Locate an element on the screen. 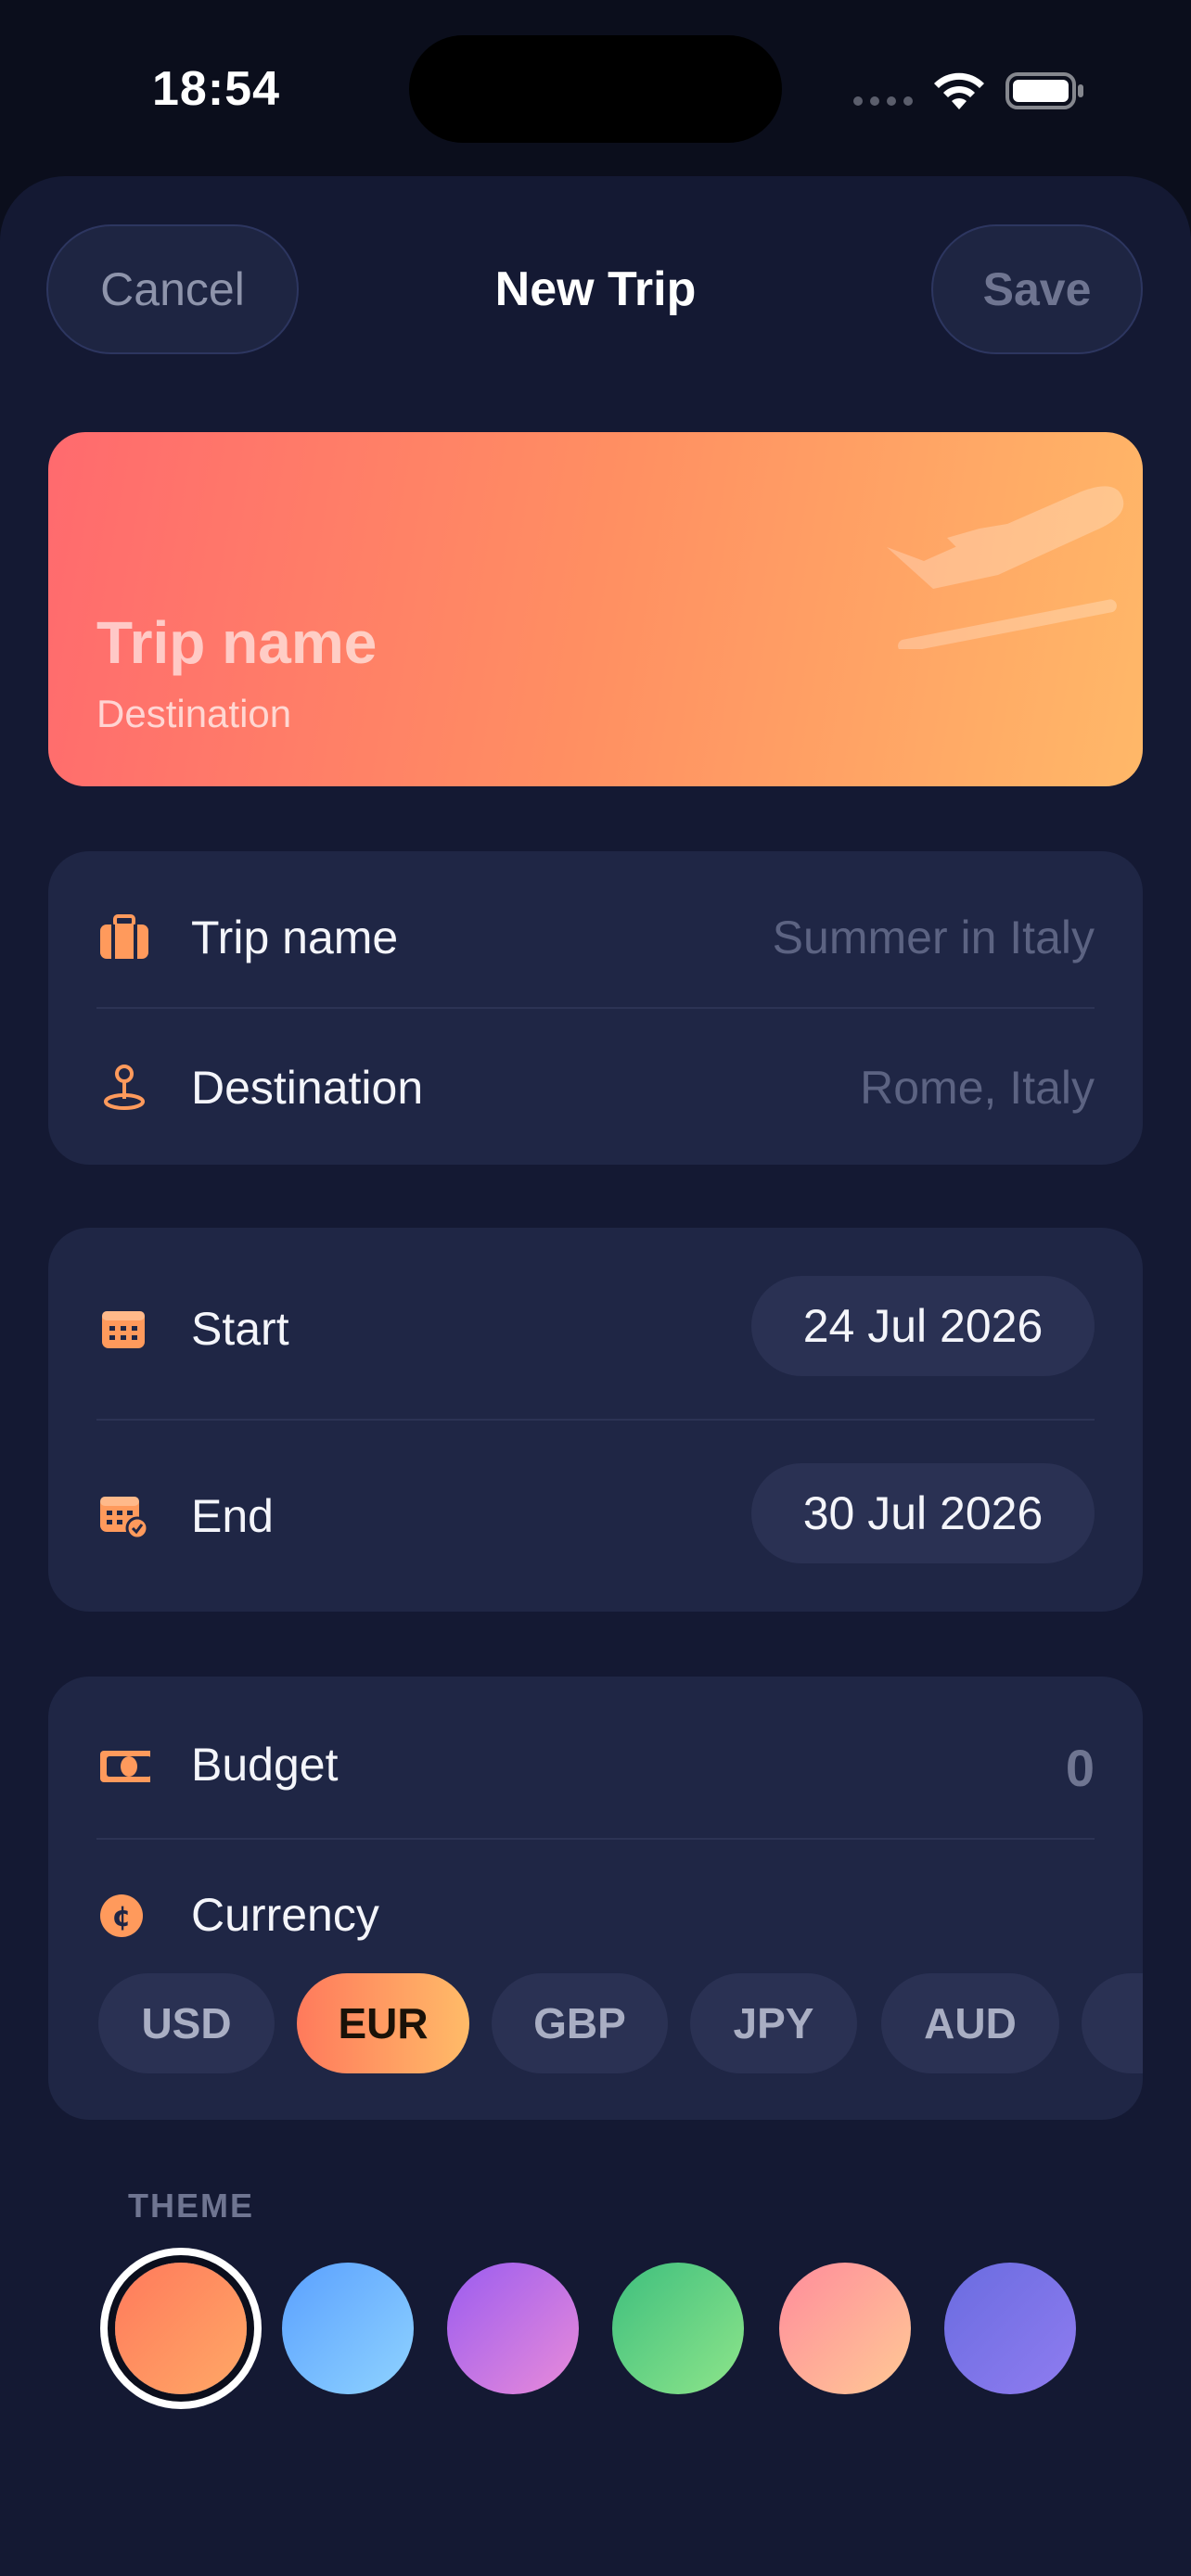 This screenshot has width=1191, height=2576. trip-name-label: Trip name is located at coordinates (295, 937).